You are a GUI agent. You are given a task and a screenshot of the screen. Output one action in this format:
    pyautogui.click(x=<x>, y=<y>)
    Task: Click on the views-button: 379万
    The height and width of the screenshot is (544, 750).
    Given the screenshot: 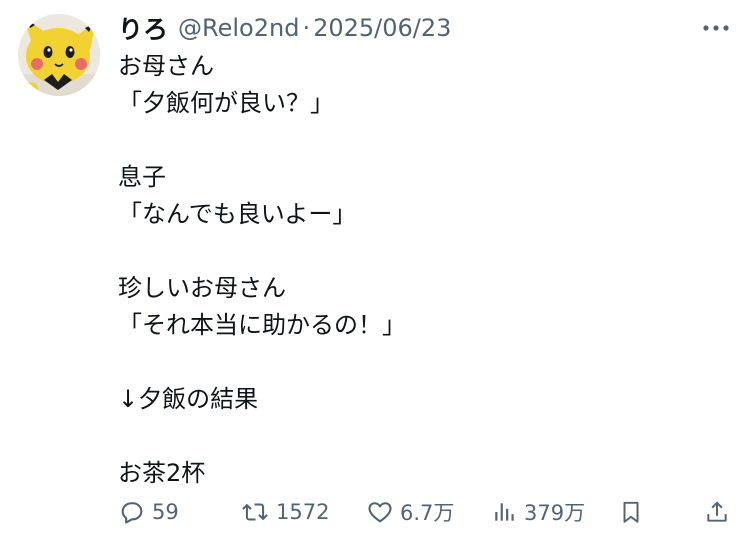 What is the action you would take?
    pyautogui.click(x=538, y=512)
    